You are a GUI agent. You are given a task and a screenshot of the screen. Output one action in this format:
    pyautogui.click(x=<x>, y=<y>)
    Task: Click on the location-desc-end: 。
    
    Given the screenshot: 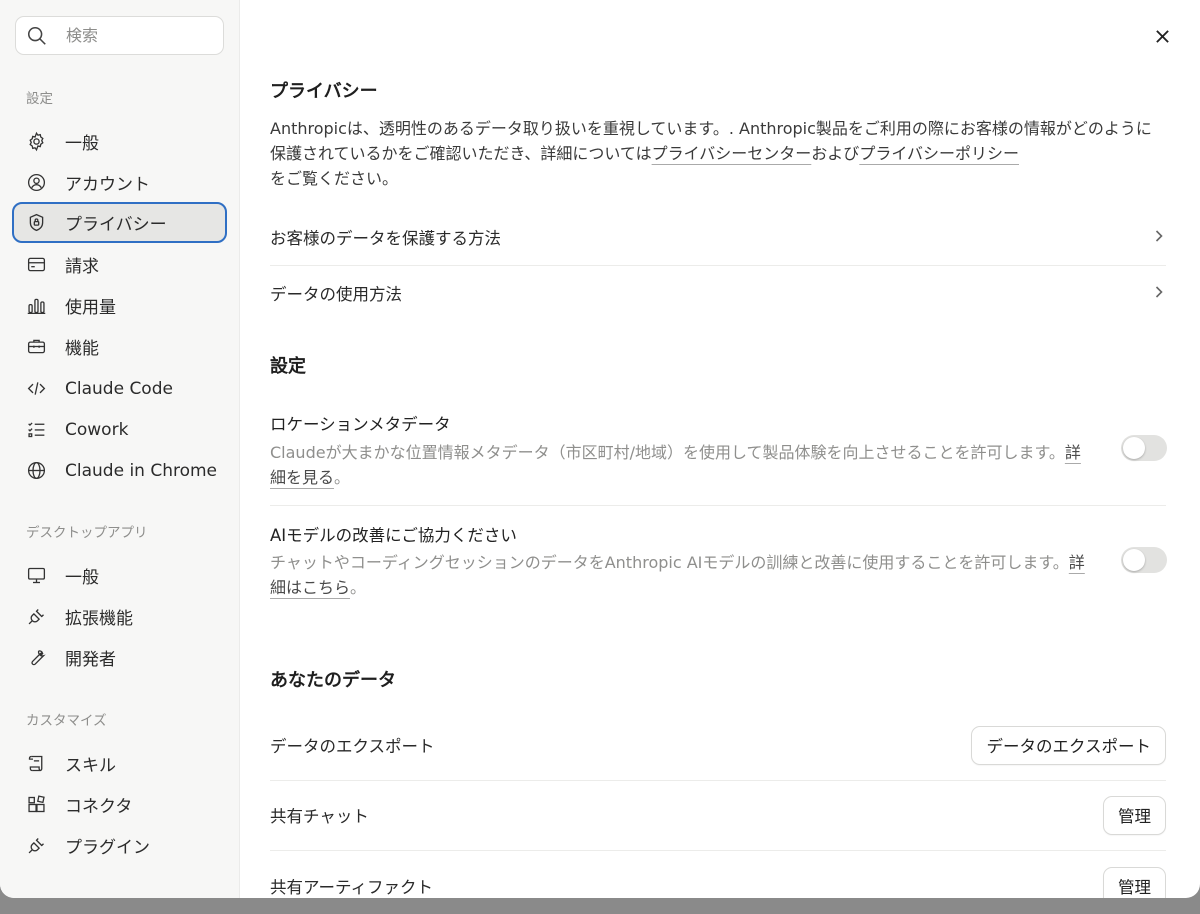 What is the action you would take?
    pyautogui.click(x=342, y=477)
    